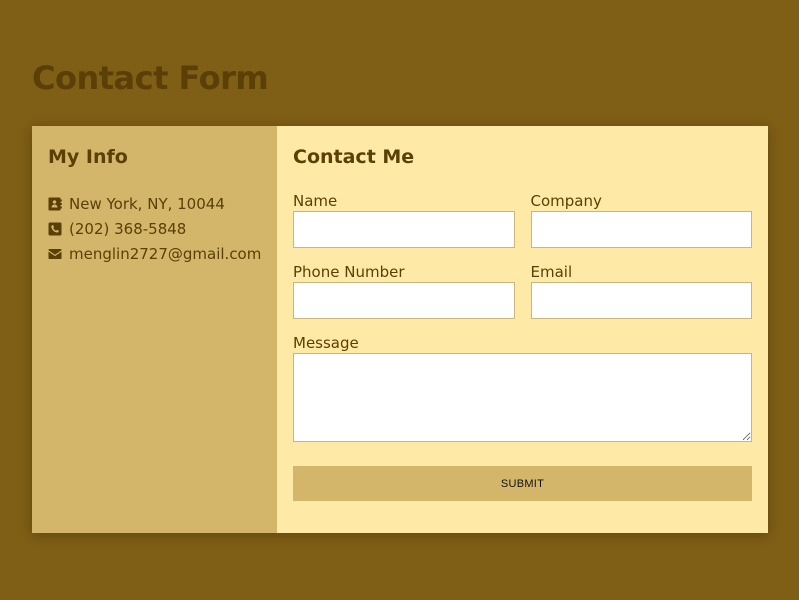  What do you see at coordinates (522, 483) in the screenshot?
I see `submit-button: SUBMIT` at bounding box center [522, 483].